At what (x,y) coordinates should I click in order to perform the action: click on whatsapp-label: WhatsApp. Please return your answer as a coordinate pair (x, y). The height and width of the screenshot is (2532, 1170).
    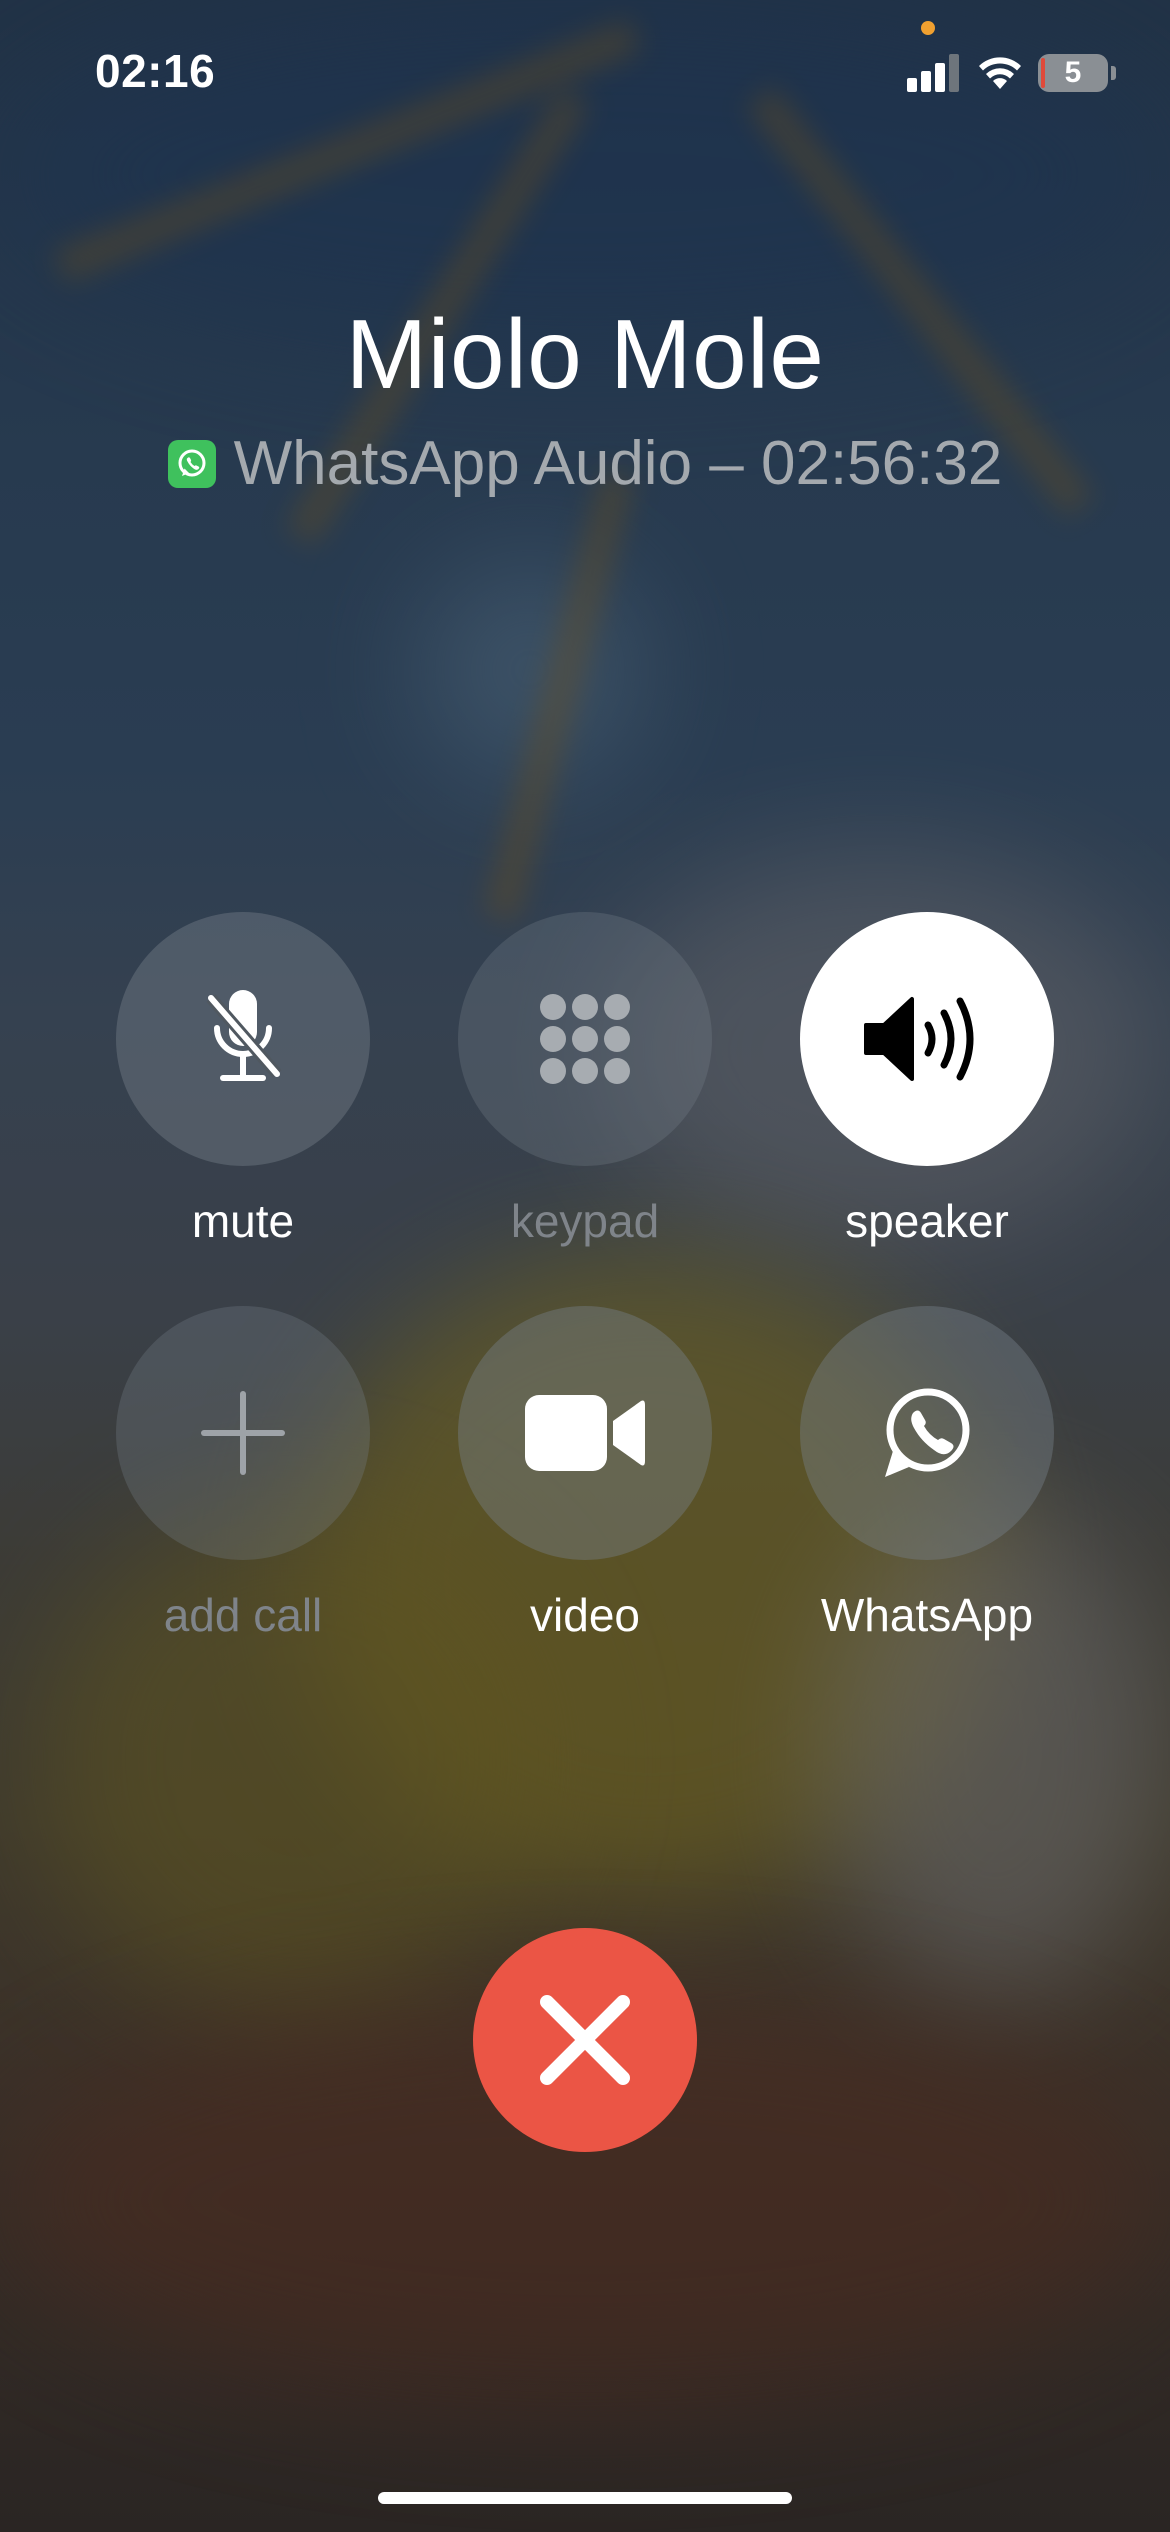
    Looking at the image, I should click on (927, 1615).